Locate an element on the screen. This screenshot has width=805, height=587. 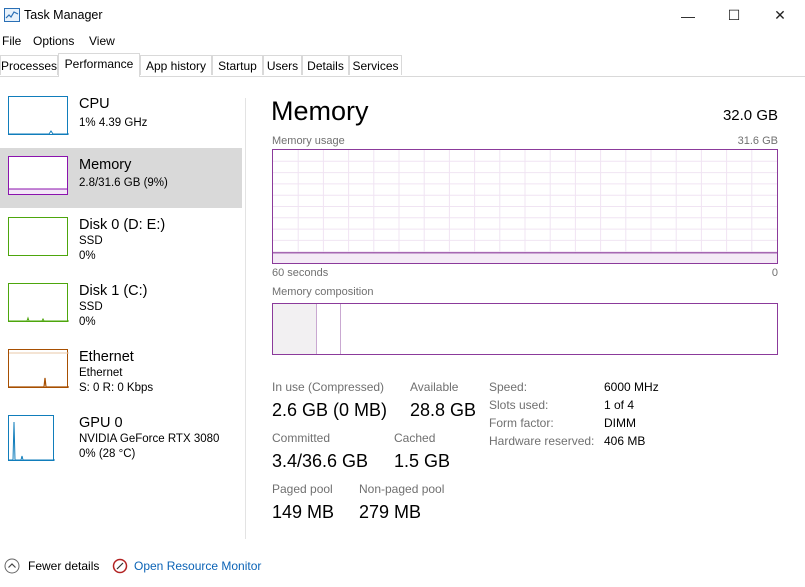
sidebar-item-name: CPU is located at coordinates (94, 104).